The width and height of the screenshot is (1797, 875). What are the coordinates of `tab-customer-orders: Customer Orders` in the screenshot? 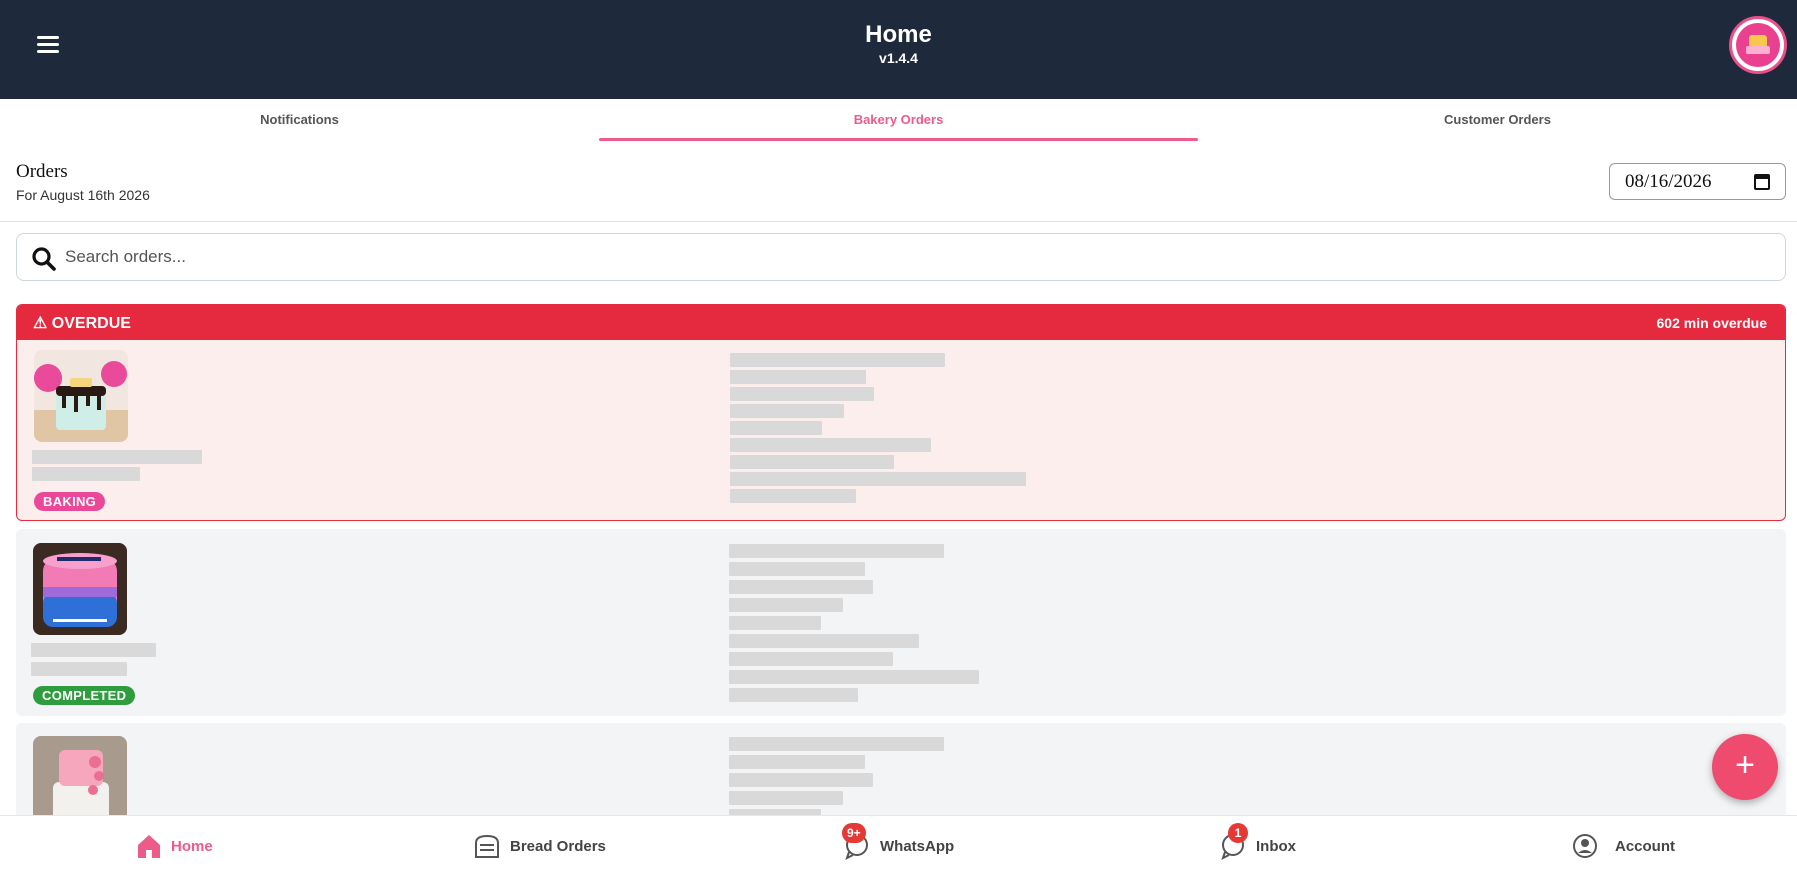 It's located at (1497, 120).